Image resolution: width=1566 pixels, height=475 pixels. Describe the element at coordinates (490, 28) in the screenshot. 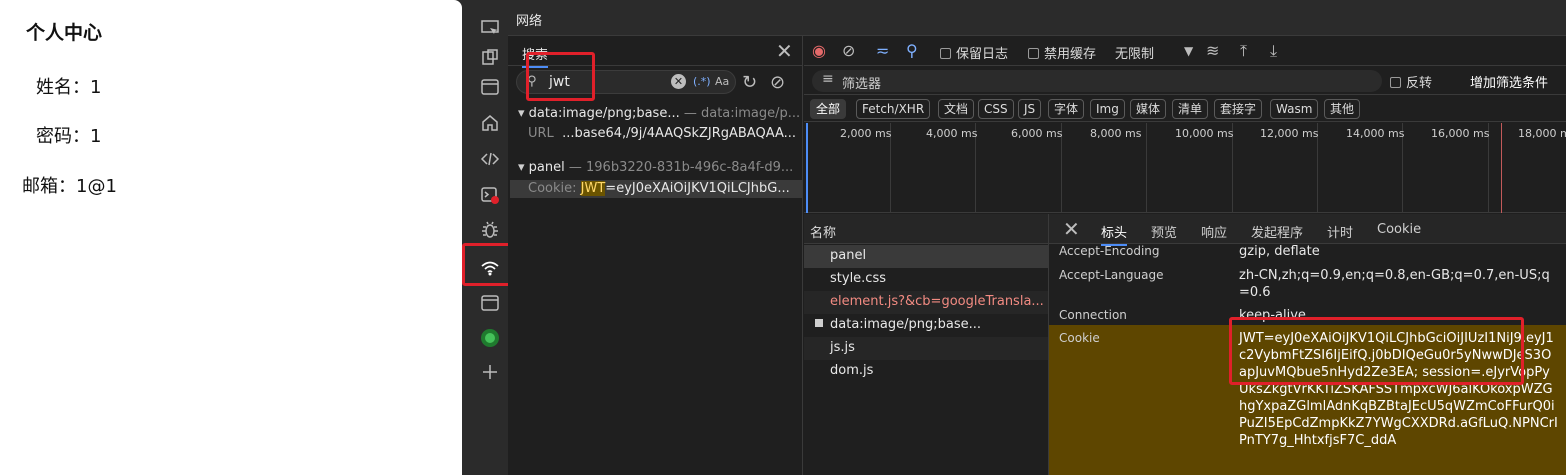

I see `device-emulation-icon` at that location.